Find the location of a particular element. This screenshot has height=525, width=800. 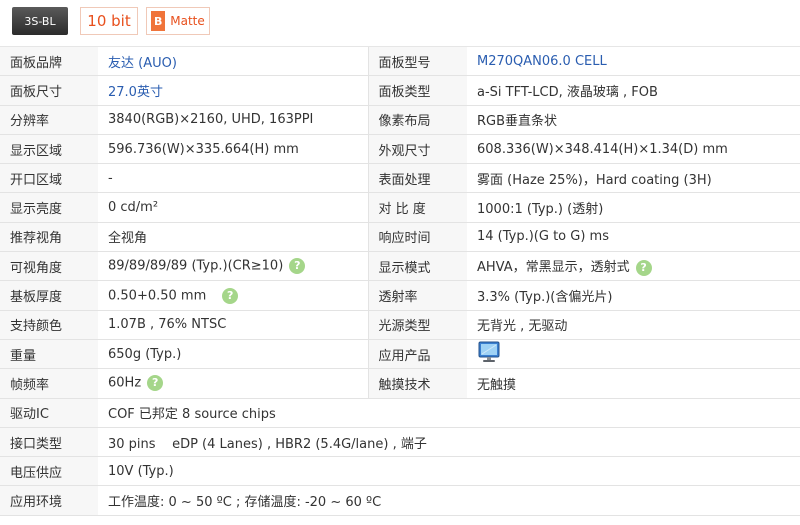

spec-value: 608.336(W)×348.414(H)×1.34(D) mm is located at coordinates (633, 149).